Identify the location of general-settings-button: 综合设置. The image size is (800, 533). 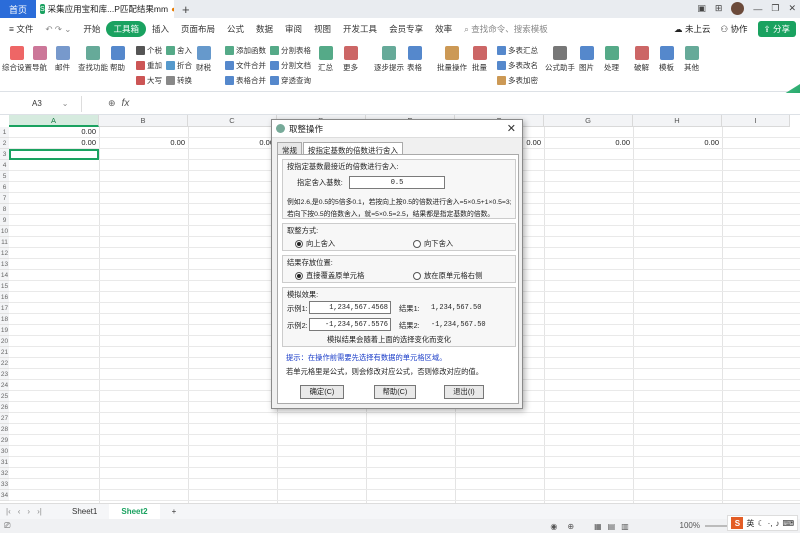
(17, 59).